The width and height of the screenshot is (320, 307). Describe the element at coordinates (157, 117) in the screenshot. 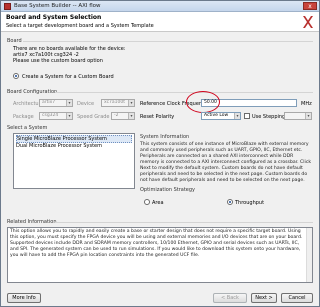

I see `reset-polarity-label: Reset Polarity` at that location.